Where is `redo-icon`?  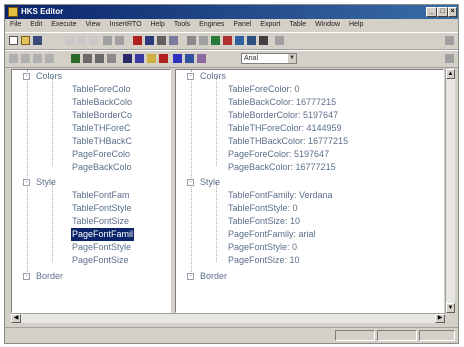
redo-icon is located at coordinates (119, 40).